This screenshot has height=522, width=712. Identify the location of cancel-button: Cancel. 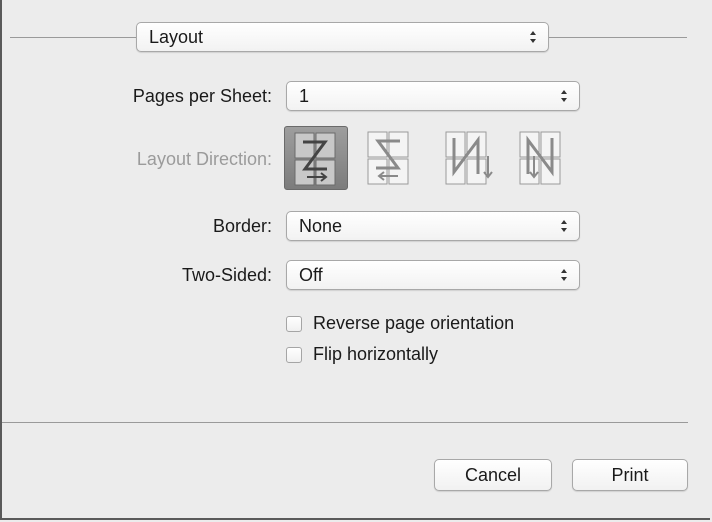
(493, 475).